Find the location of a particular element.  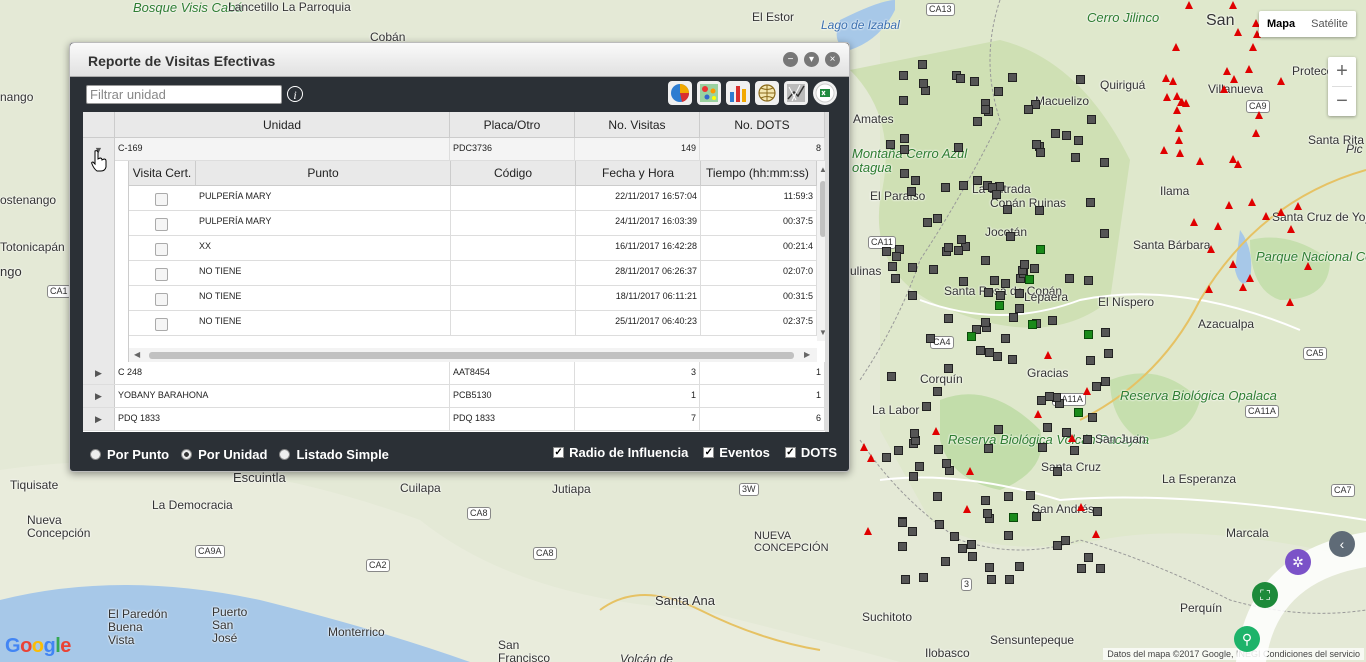

detail-horizontal-scrollbar: ◀ ▶ is located at coordinates (473, 355).